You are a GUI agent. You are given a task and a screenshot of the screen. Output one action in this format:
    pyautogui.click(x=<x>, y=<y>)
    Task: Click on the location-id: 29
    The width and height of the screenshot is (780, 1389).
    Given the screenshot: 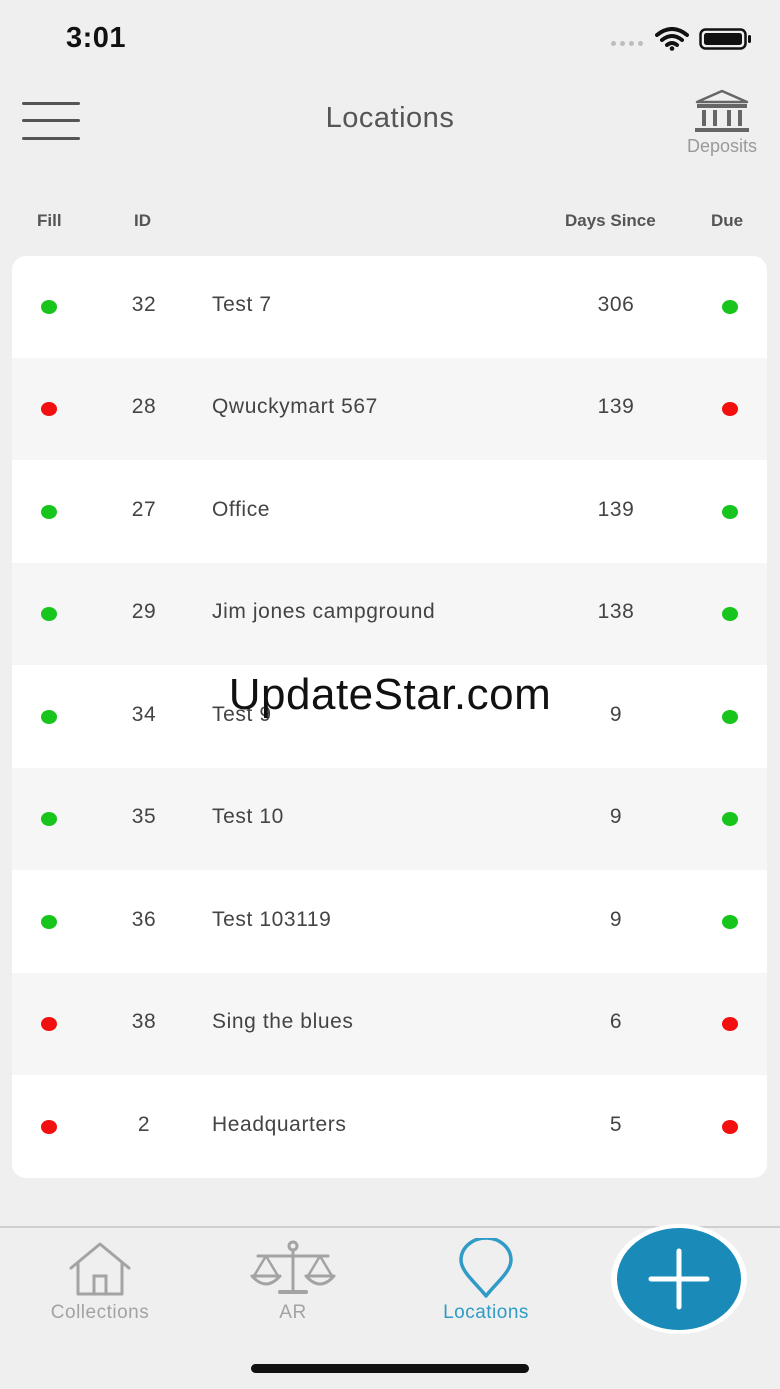 What is the action you would take?
    pyautogui.click(x=144, y=611)
    